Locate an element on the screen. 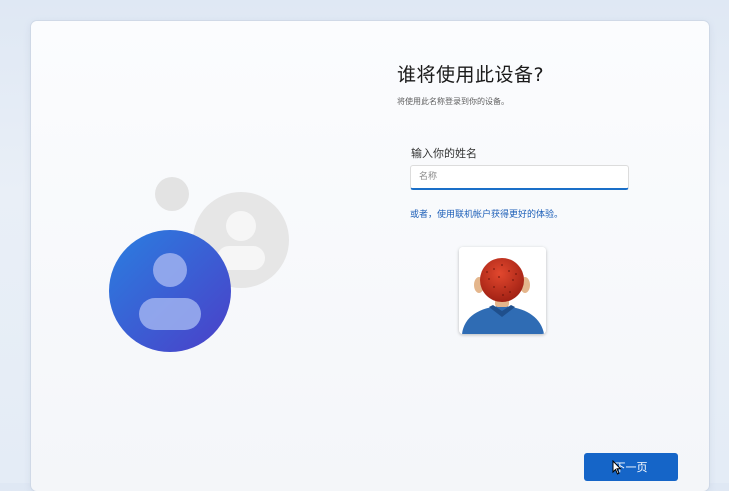 The width and height of the screenshot is (729, 491). mouse-pointer-icon is located at coordinates (617, 467).